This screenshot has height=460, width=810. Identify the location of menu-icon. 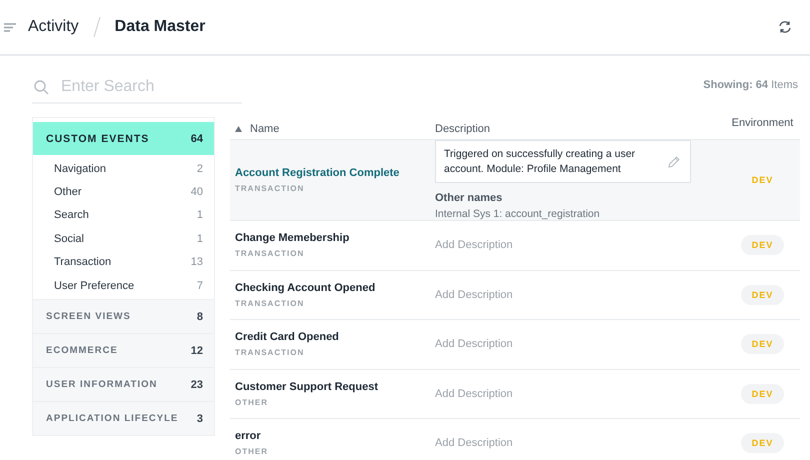
(10, 27).